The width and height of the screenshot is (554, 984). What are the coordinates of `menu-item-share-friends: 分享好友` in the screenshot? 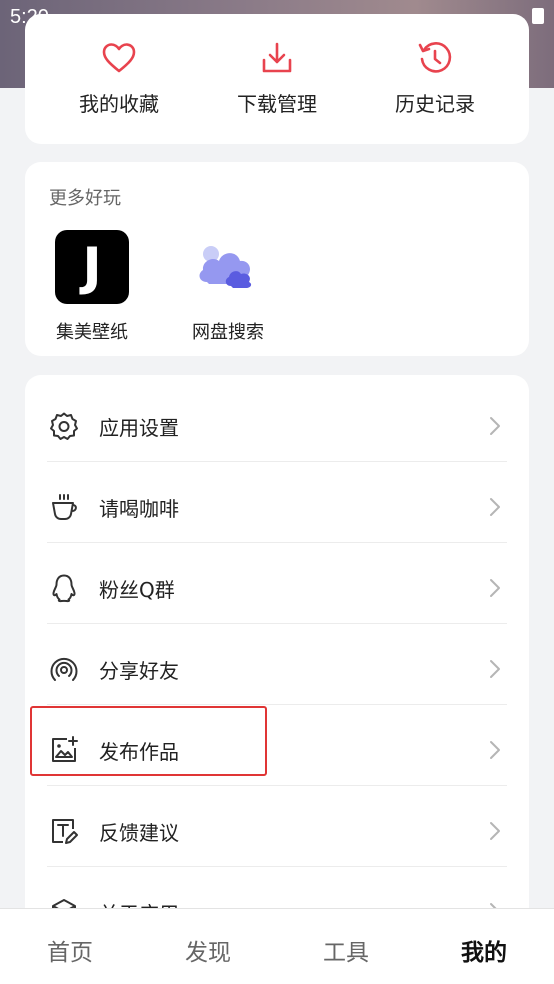 It's located at (277, 664).